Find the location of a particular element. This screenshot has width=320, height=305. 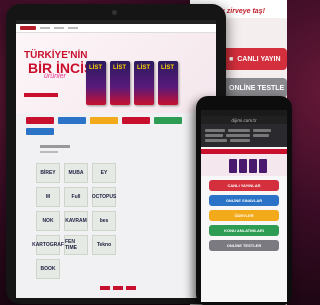

video-camera-icon: ■ is located at coordinates (231, 59).